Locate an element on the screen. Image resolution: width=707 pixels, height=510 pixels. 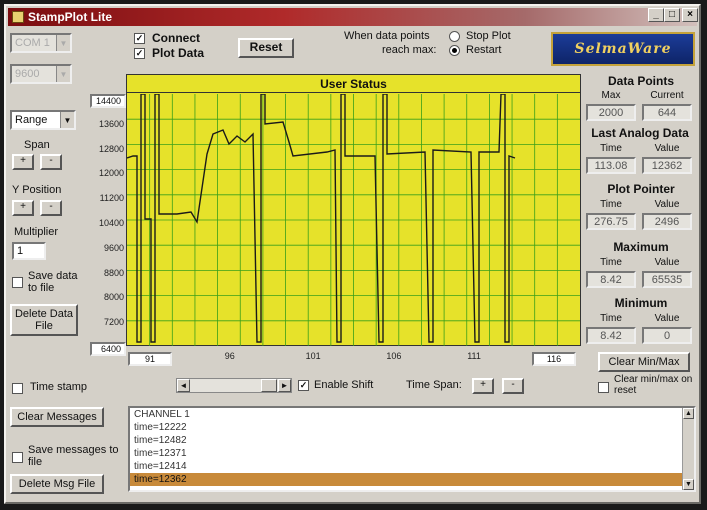
y-max-input: 14400 is located at coordinates (108, 101).